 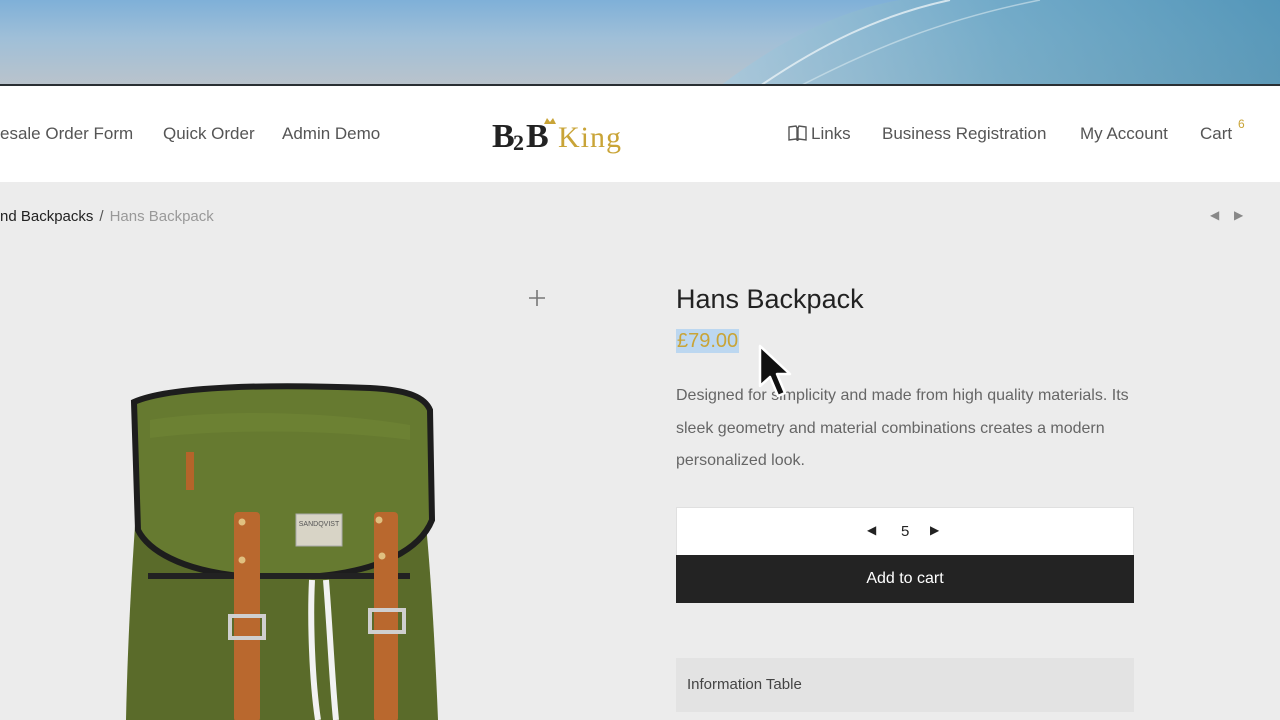 I want to click on breadcrumb: nd Backpacks / Hans Backpack, so click(x=107, y=216).